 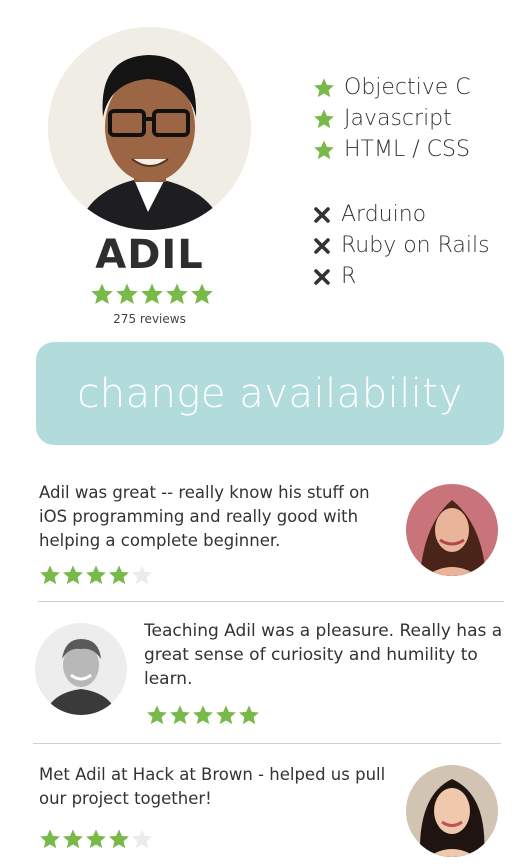 I want to click on profile-name: ADIL, so click(x=149, y=255).